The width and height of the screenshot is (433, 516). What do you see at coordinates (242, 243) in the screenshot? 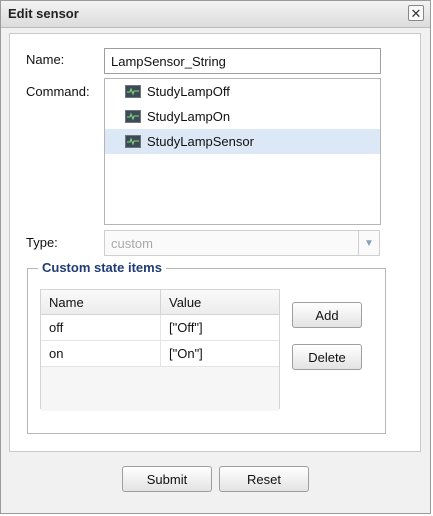
I see `type-select: custom ▼` at bounding box center [242, 243].